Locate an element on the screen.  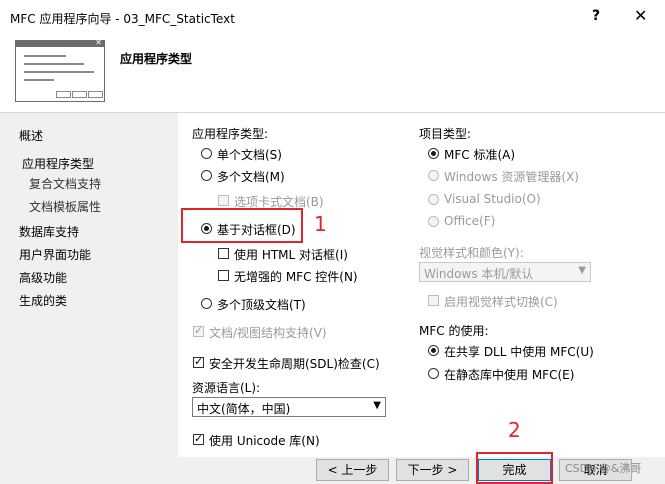
nav-item-advanced: 高级功能 is located at coordinates (43, 277).